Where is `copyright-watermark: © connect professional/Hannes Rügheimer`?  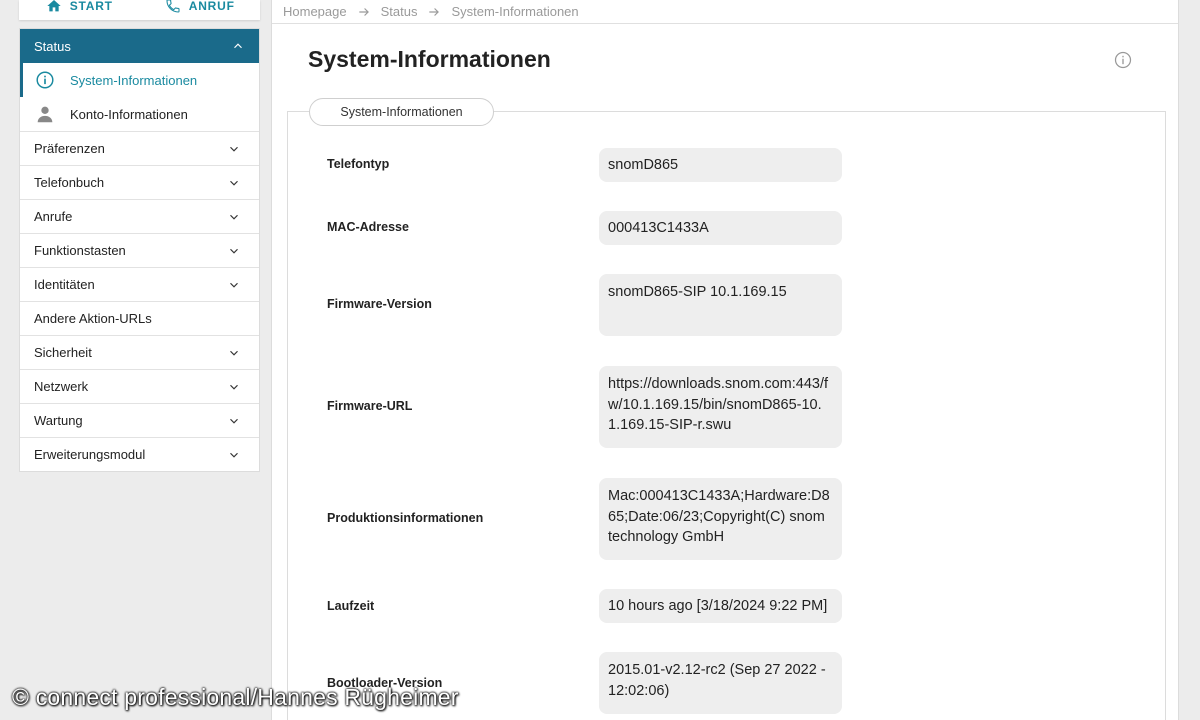 copyright-watermark: © connect professional/Hannes Rügheimer is located at coordinates (235, 697).